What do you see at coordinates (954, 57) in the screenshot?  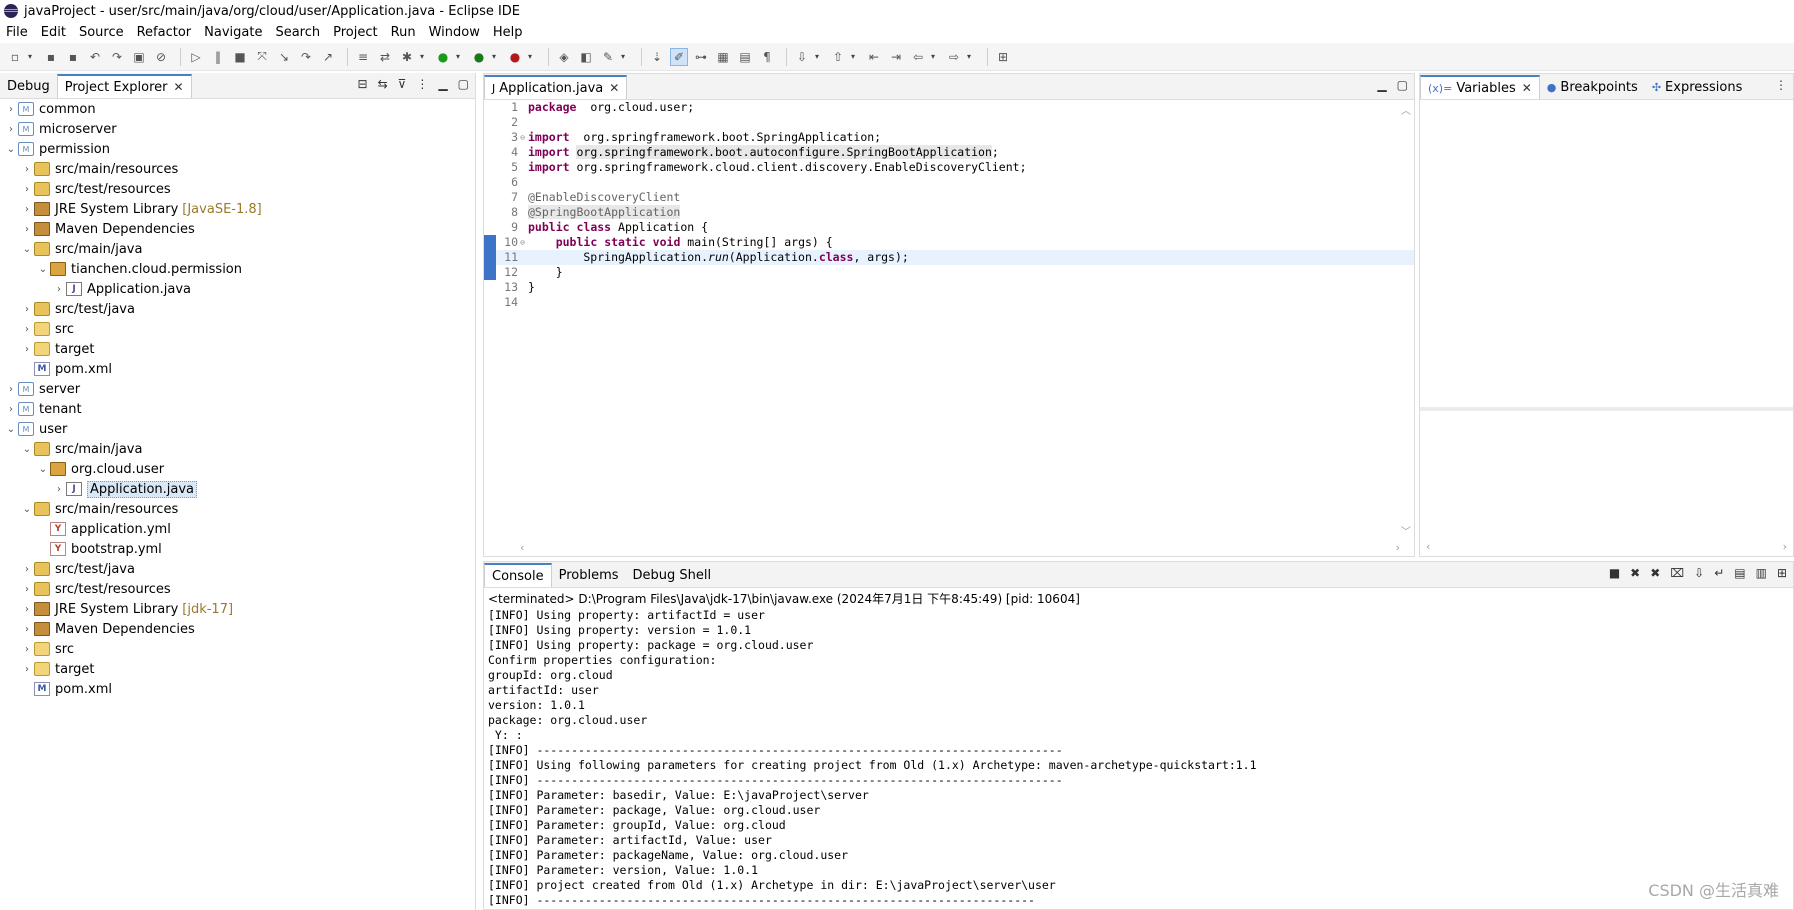 I see `forward-icon: ⇨` at bounding box center [954, 57].